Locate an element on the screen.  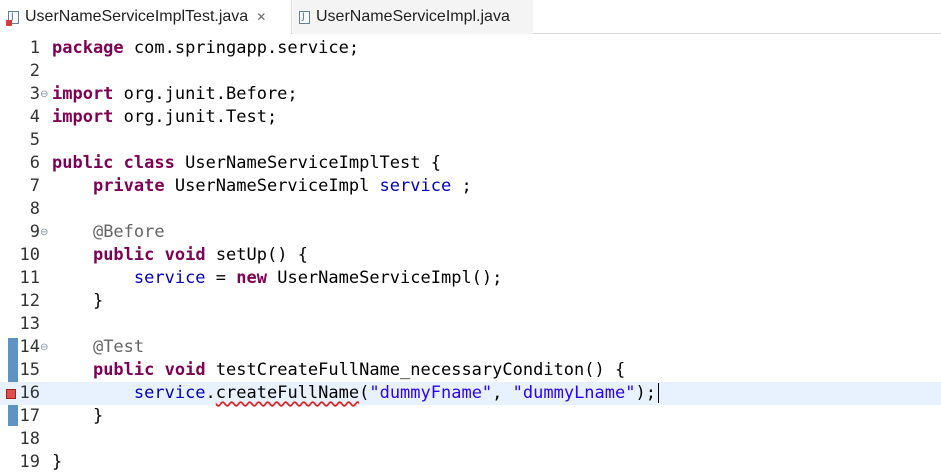
code-line: 1 package com.springapp.service; is located at coordinates (470, 48).